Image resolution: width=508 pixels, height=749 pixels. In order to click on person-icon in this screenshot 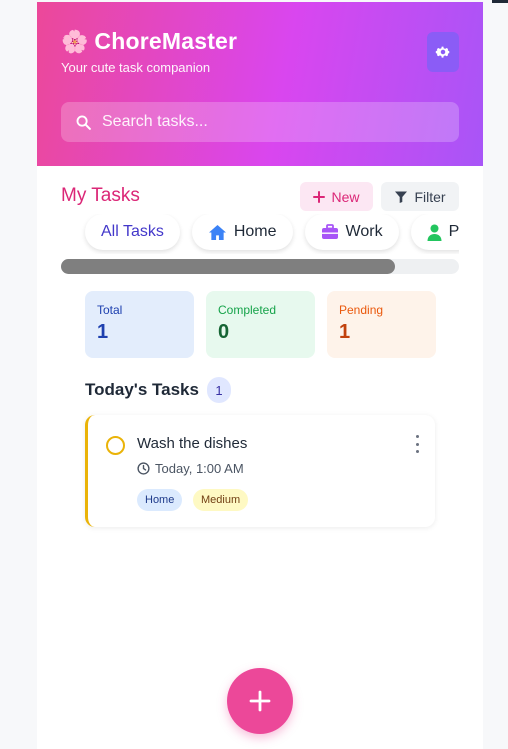, I will do `click(434, 232)`.